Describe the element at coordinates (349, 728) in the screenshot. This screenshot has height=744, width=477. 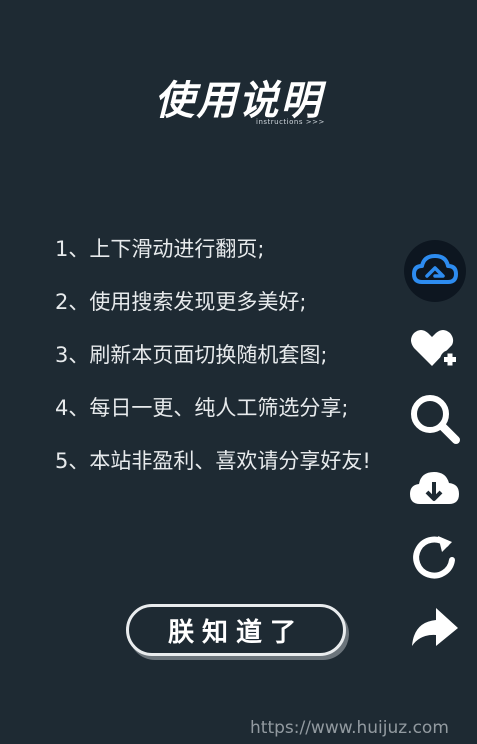
I see `watermark: https://www.huijuz.com` at that location.